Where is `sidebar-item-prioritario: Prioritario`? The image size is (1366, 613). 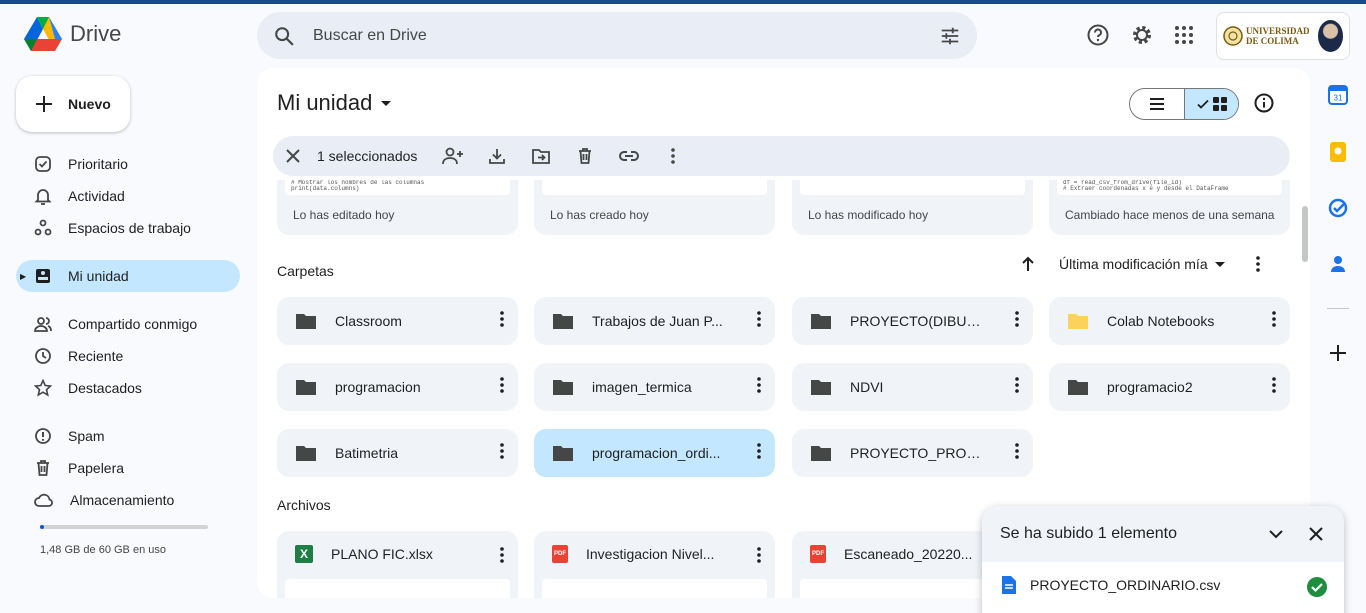
sidebar-item-prioritario: Prioritario is located at coordinates (128, 164).